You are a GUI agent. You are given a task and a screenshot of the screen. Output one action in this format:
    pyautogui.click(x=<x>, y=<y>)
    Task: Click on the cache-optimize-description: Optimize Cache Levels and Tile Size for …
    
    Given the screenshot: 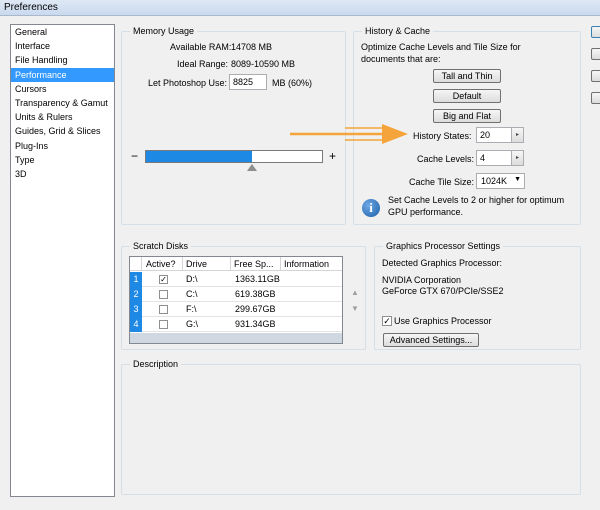 What is the action you would take?
    pyautogui.click(x=441, y=53)
    